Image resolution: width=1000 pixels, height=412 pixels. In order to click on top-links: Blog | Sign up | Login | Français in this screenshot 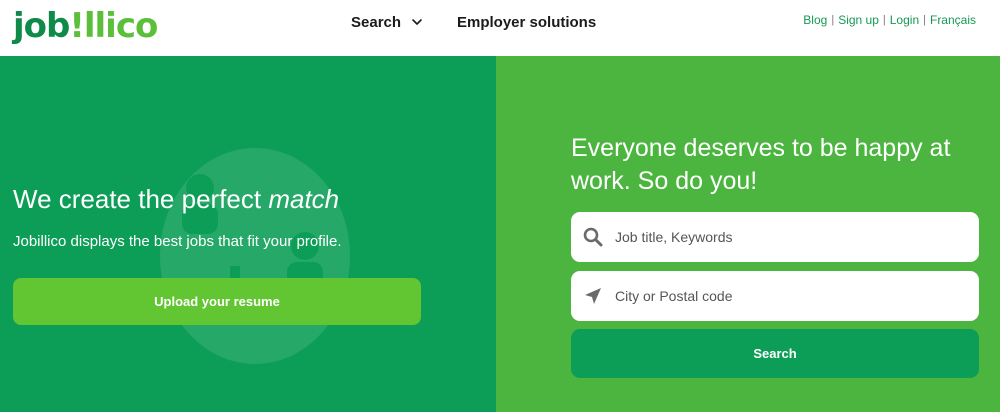, I will do `click(889, 20)`.